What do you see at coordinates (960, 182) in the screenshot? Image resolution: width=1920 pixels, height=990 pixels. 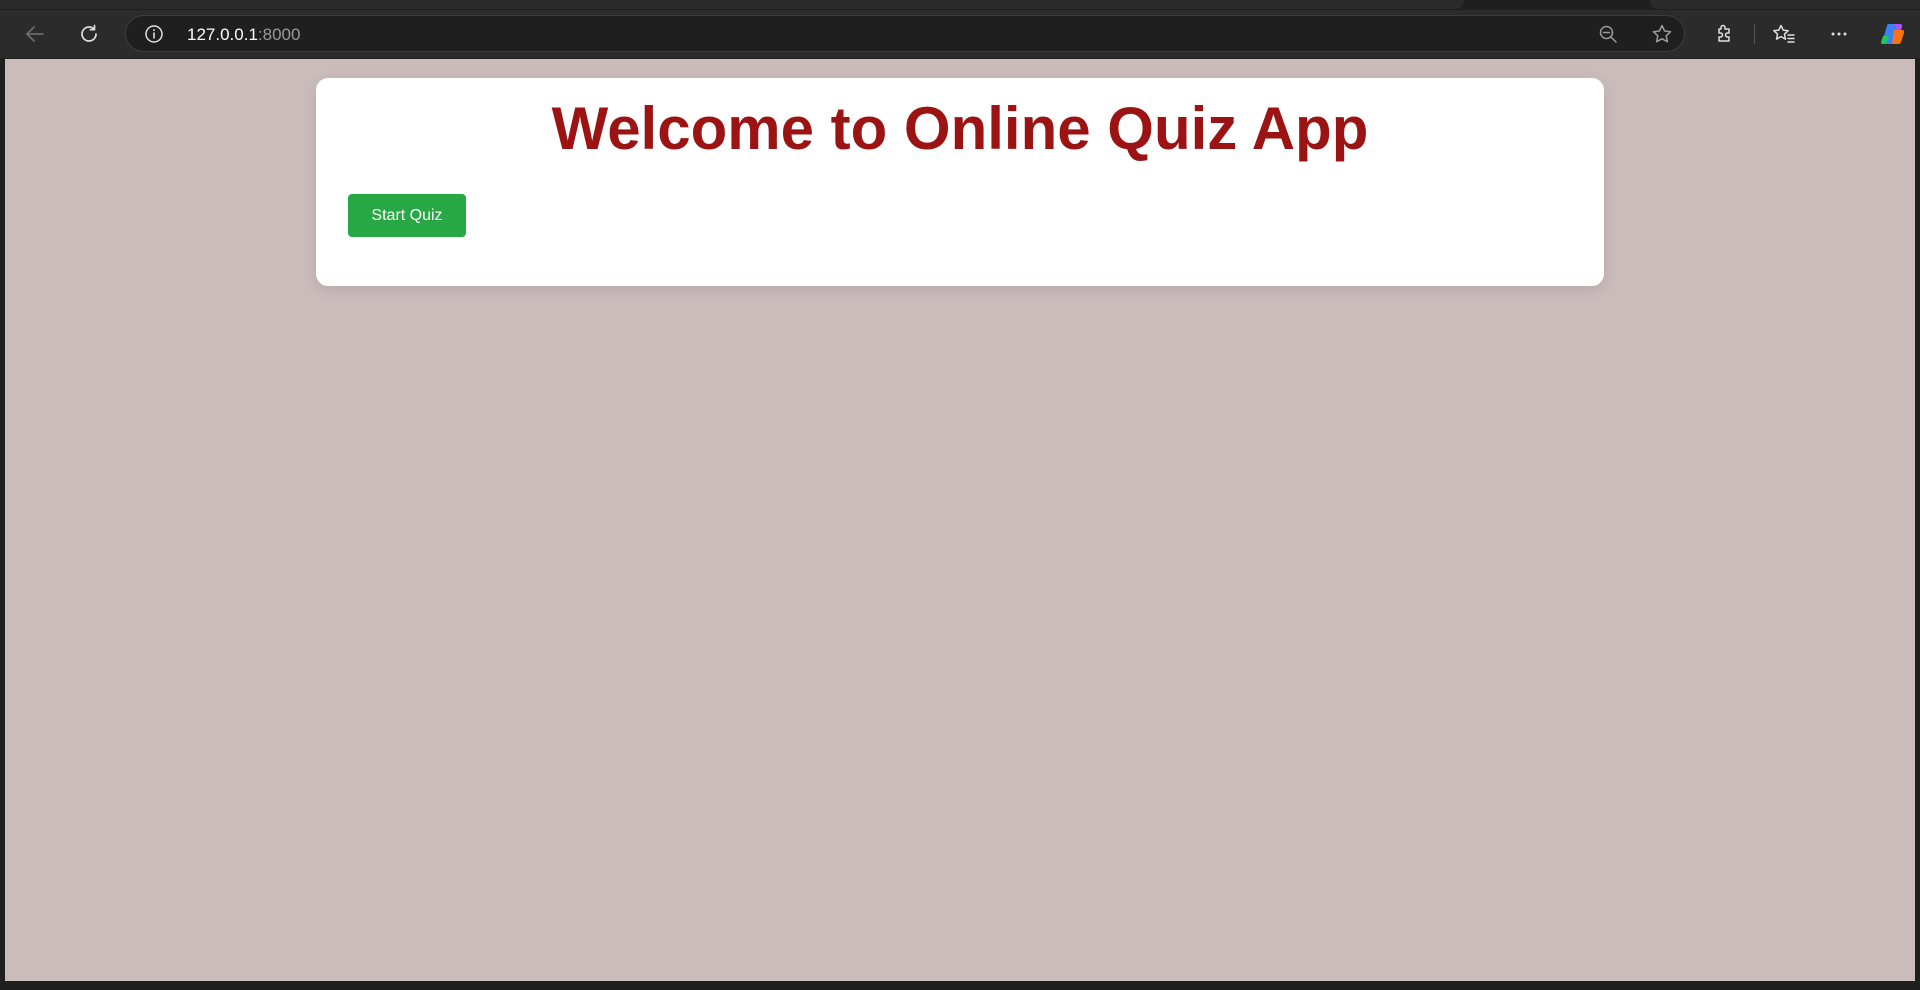 I see `welcome-card: Welcome to Online Quiz App Start Quiz` at bounding box center [960, 182].